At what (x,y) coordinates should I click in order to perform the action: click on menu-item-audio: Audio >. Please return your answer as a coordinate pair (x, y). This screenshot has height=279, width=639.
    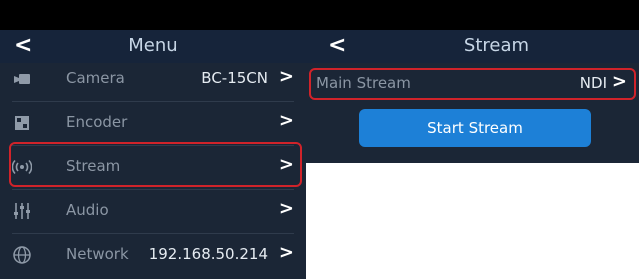
    Looking at the image, I should click on (153, 211).